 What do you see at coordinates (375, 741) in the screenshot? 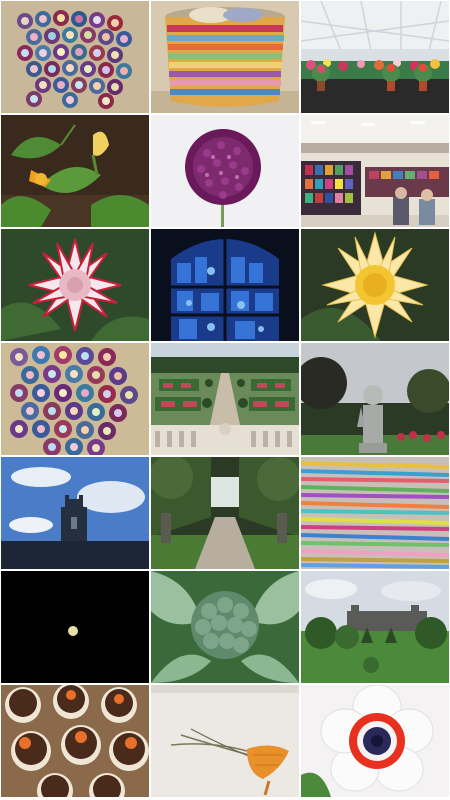
I see `photo-red-anemone` at bounding box center [375, 741].